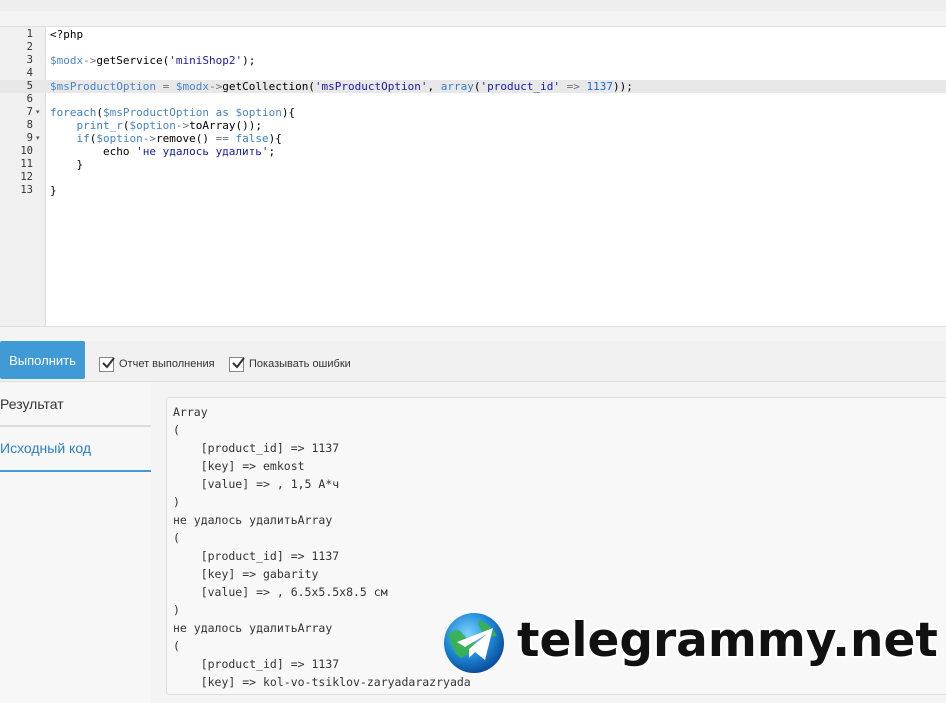 The width and height of the screenshot is (946, 703). I want to click on watermark: telegrammy.net, so click(693, 643).